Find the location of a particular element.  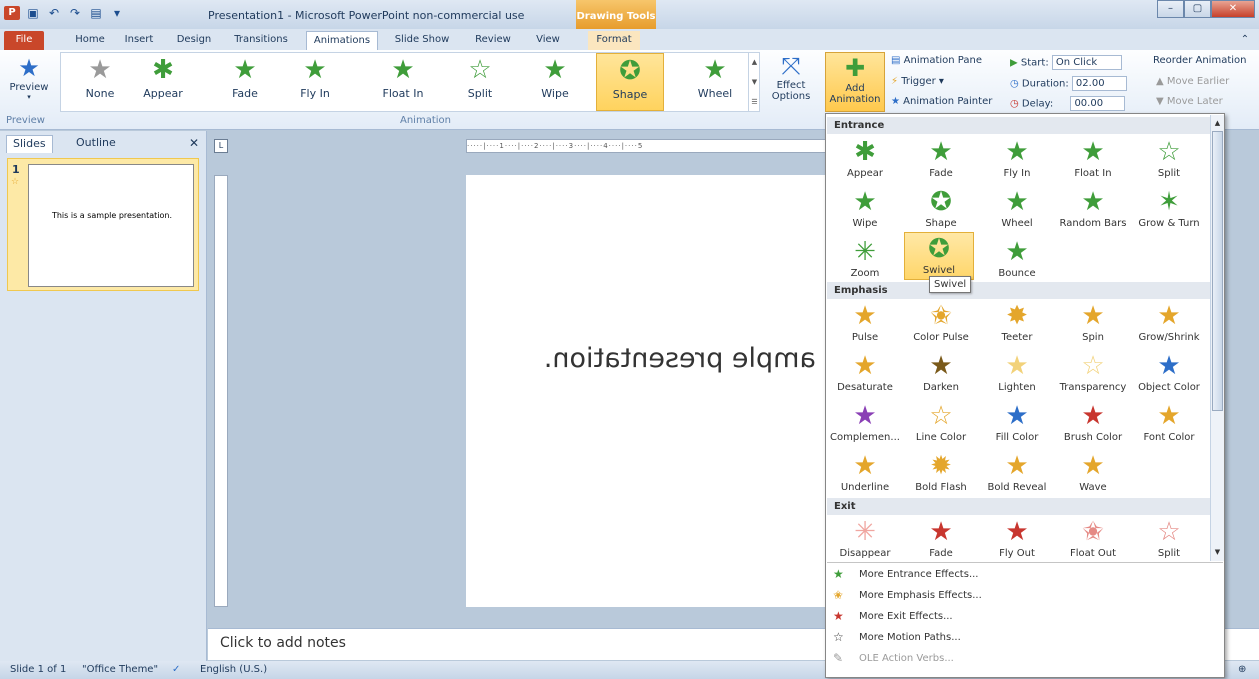

maximize-button: ▢ is located at coordinates (1197, 9).